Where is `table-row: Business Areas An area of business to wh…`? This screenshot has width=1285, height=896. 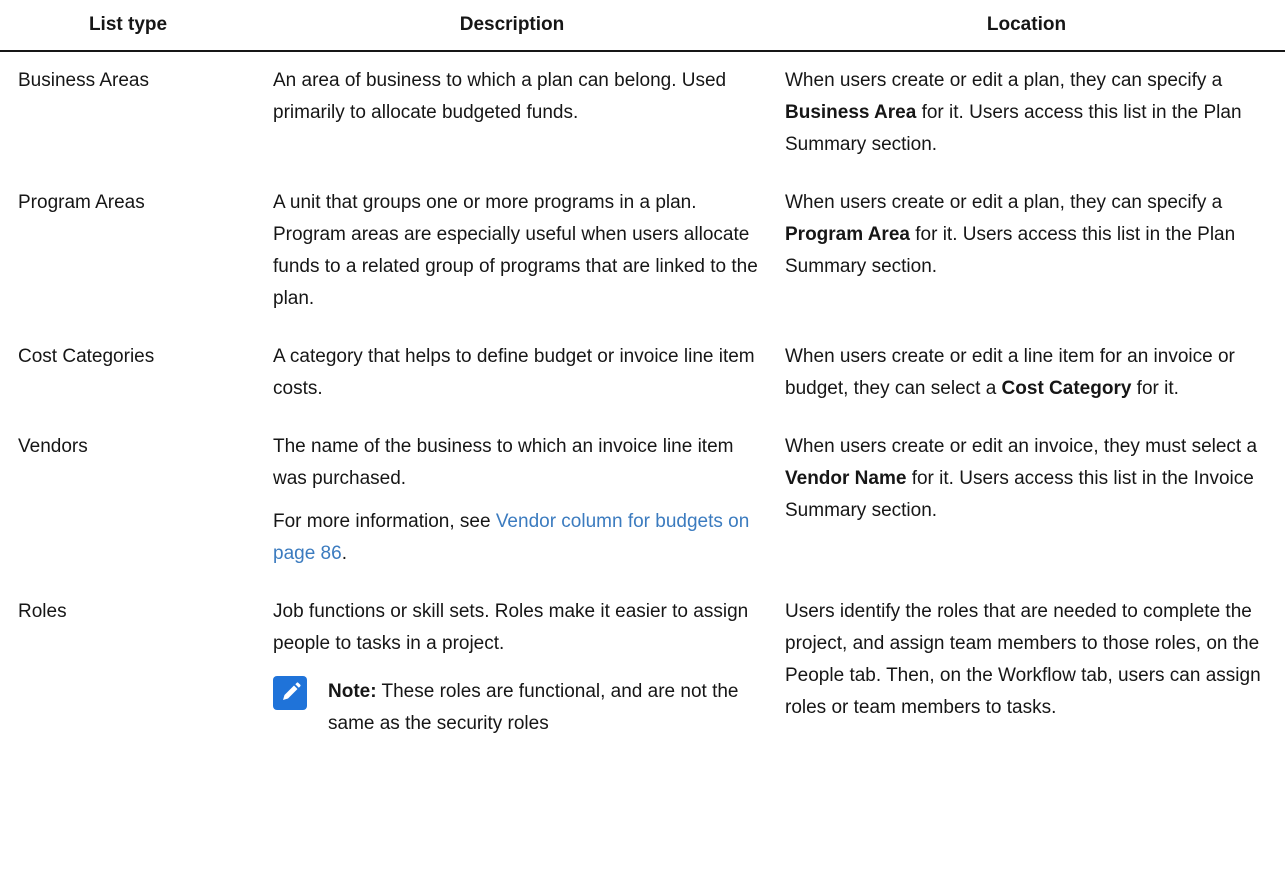 table-row: Business Areas An area of business to wh… is located at coordinates (642, 112).